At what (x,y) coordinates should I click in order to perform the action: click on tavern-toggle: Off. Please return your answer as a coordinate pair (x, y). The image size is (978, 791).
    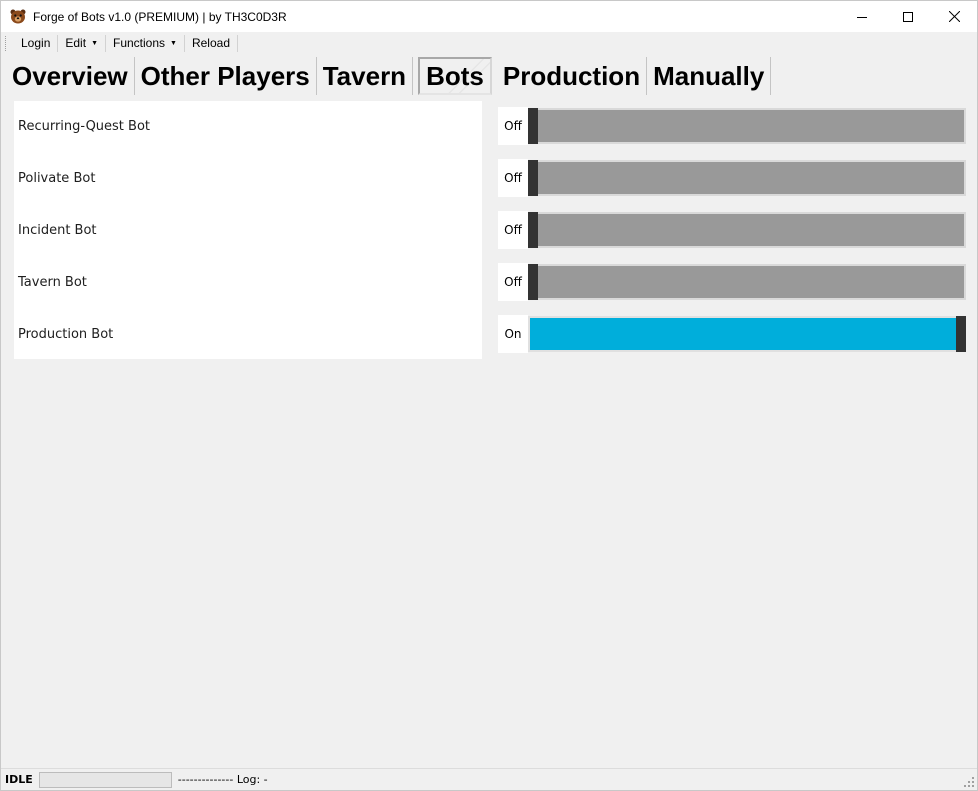
    Looking at the image, I should click on (732, 282).